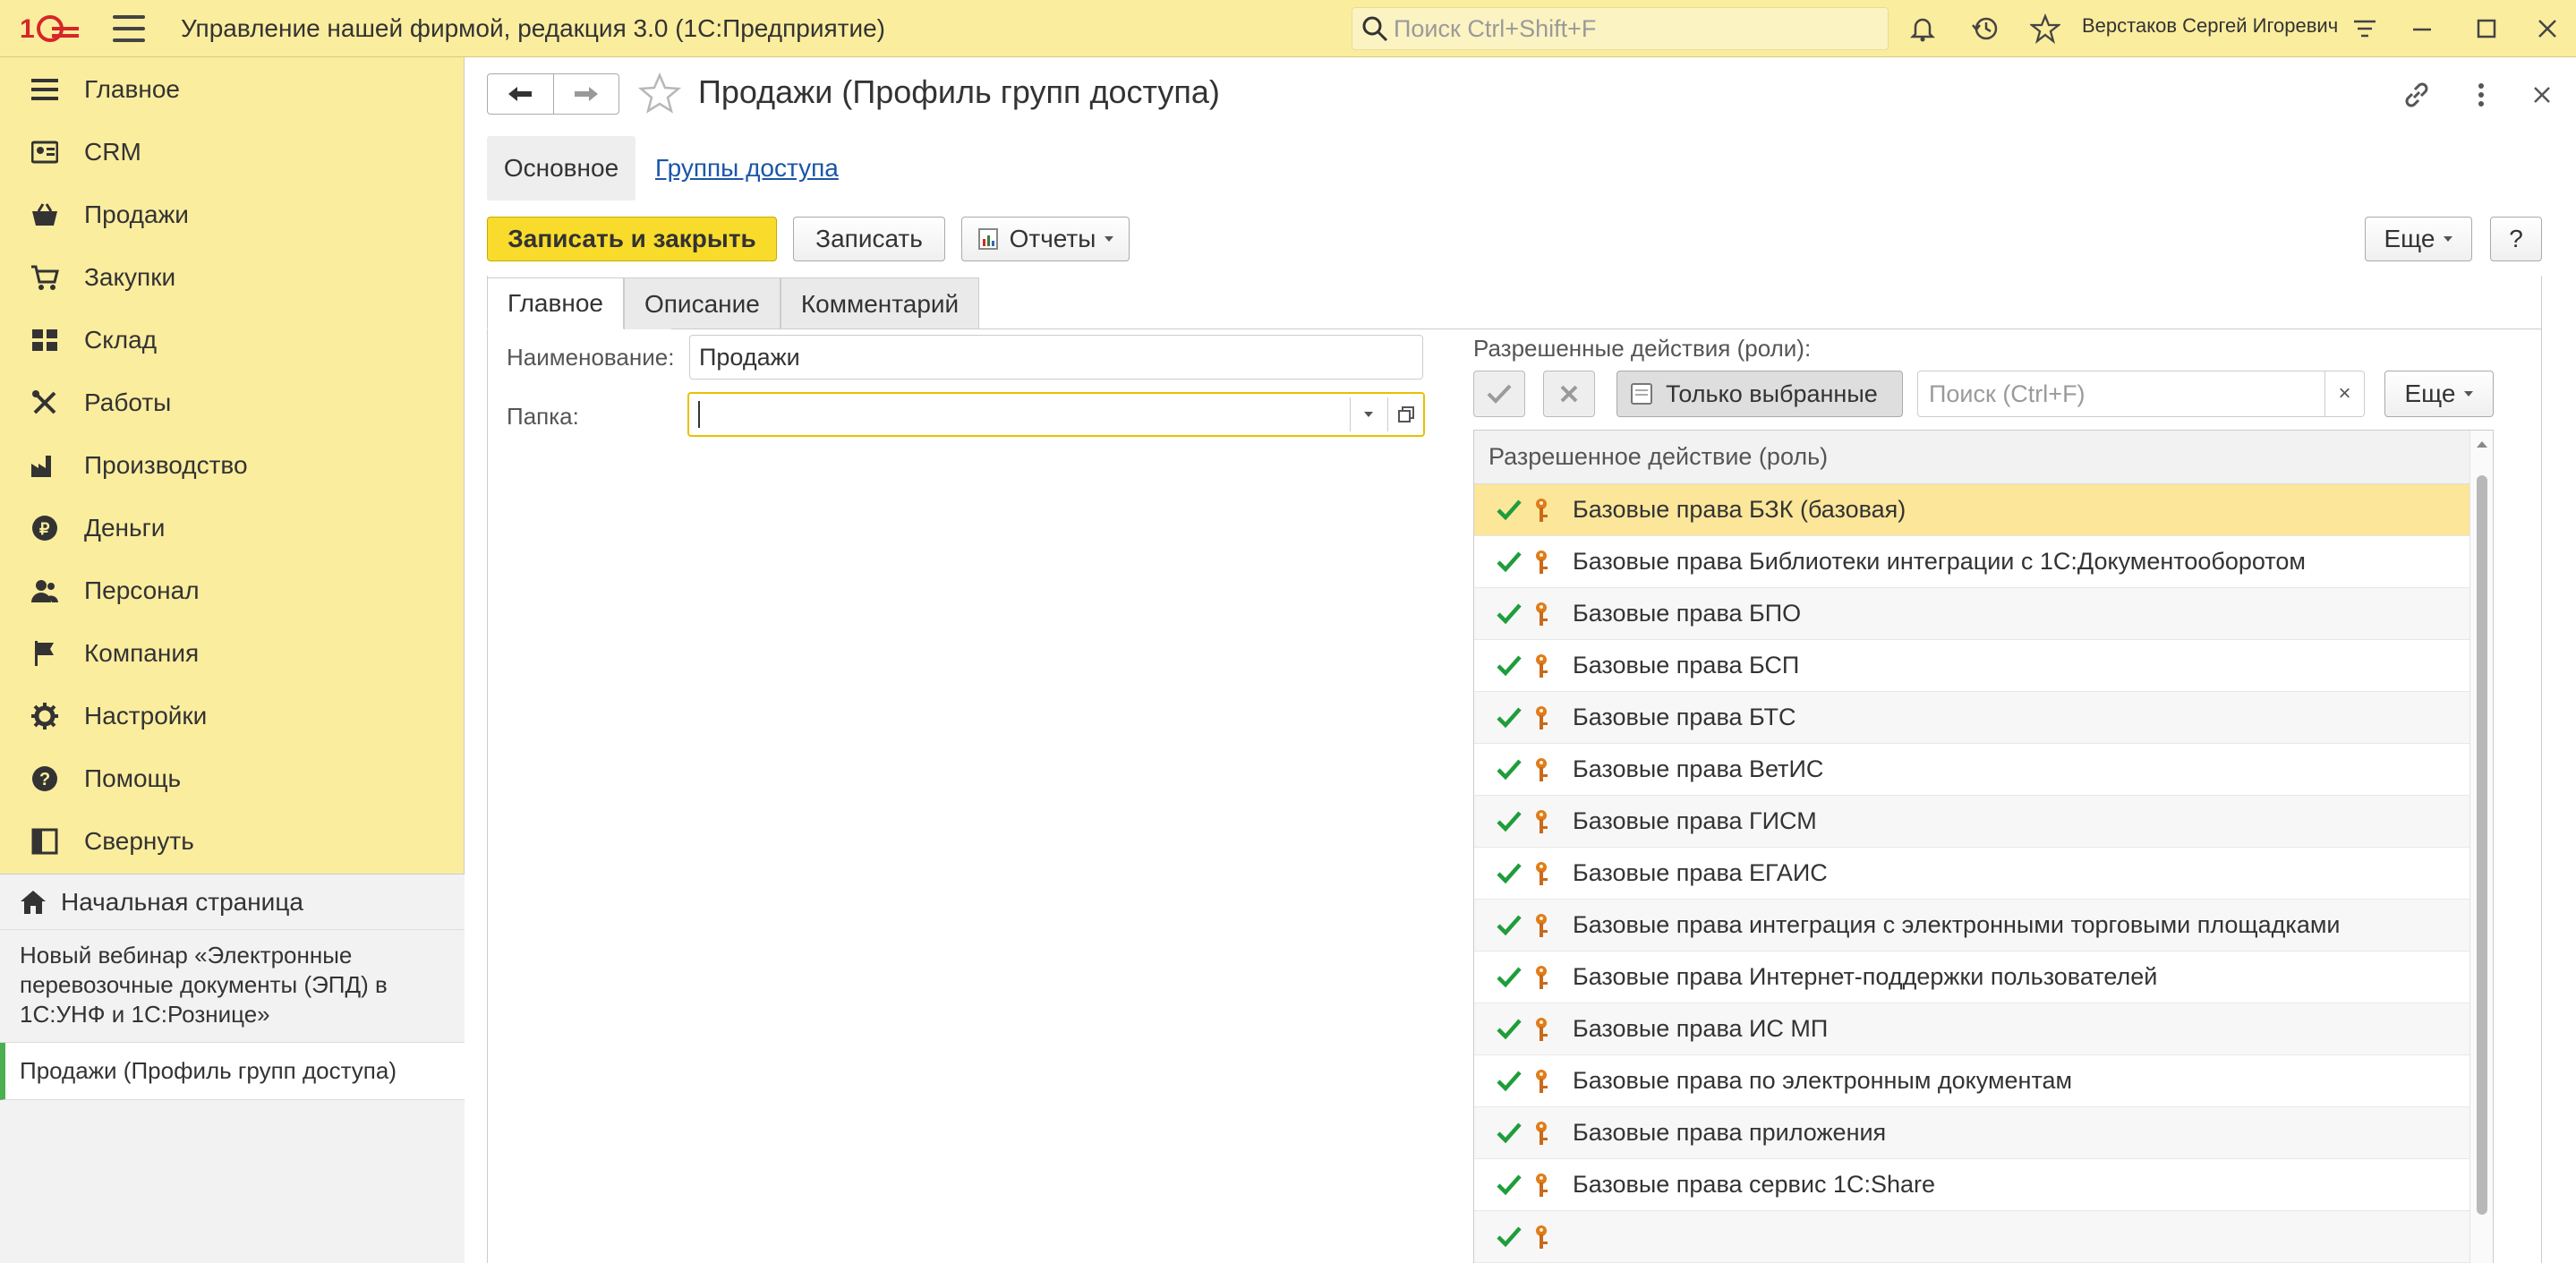 The height and width of the screenshot is (1263, 2576). I want to click on name-label: Наименование:, so click(591, 358).